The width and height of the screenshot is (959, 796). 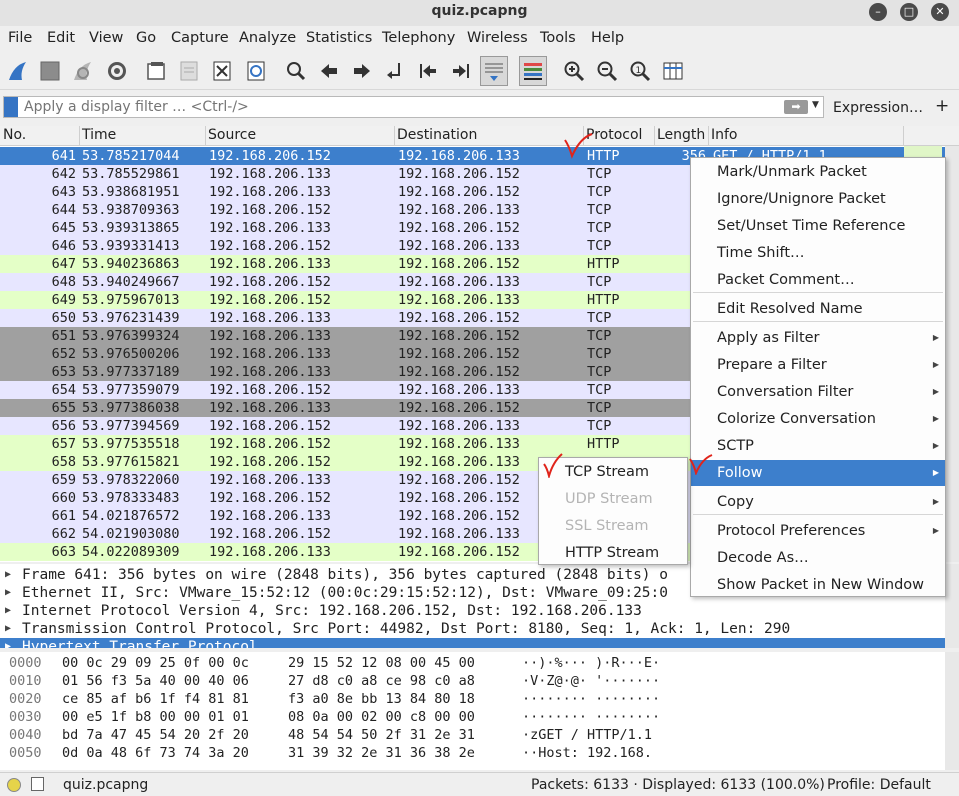 I want to click on column-no: No., so click(x=14, y=135).